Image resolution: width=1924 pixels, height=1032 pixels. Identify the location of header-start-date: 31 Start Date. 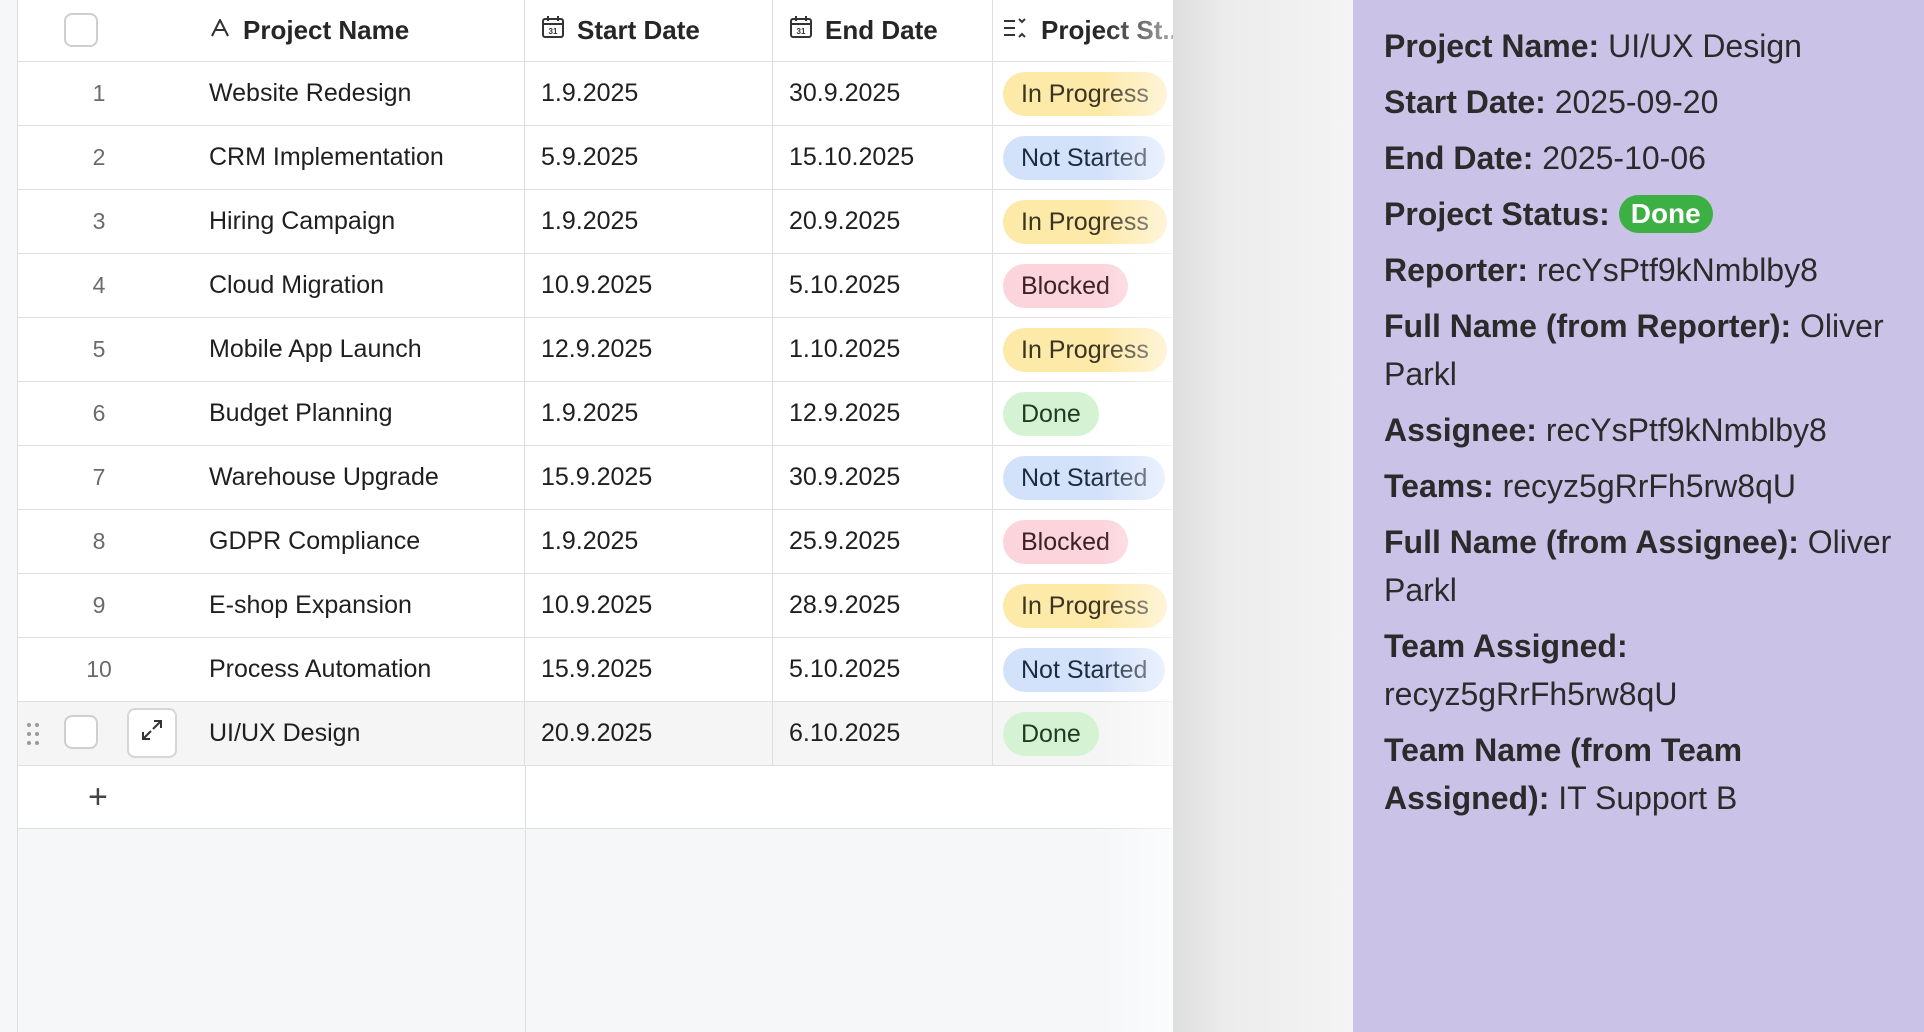
(649, 30).